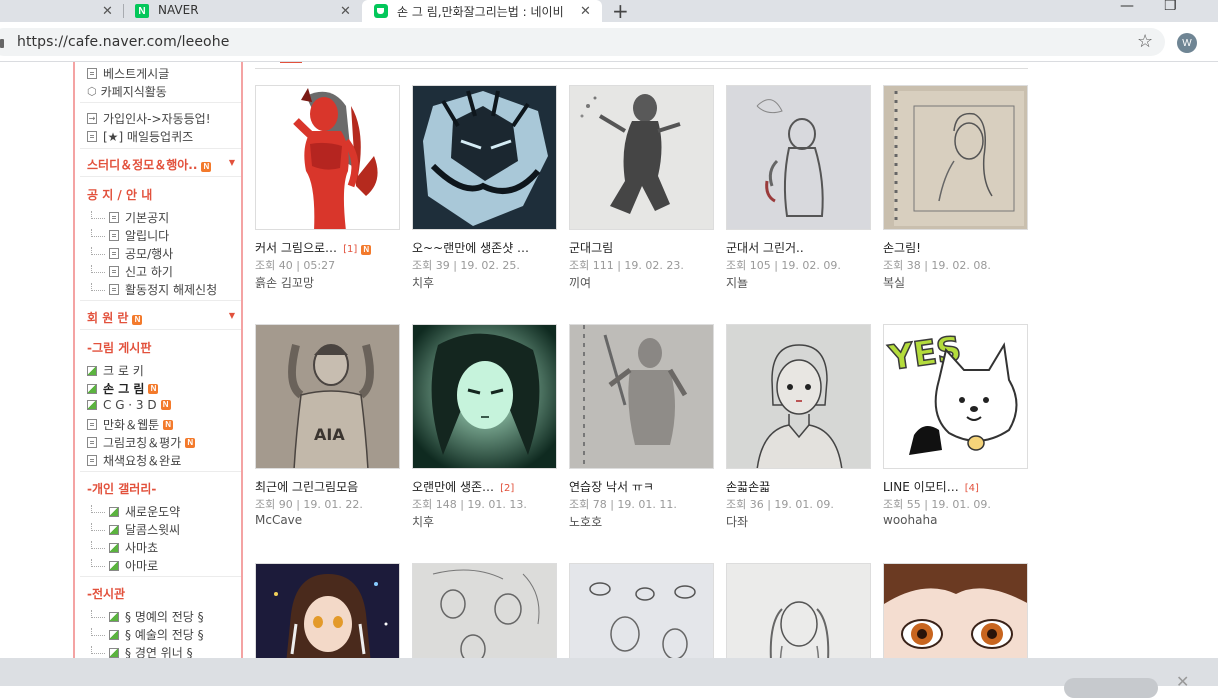 The height and width of the screenshot is (698, 1218). Describe the element at coordinates (291, 62) in the screenshot. I see `active-tab-indicator` at that location.